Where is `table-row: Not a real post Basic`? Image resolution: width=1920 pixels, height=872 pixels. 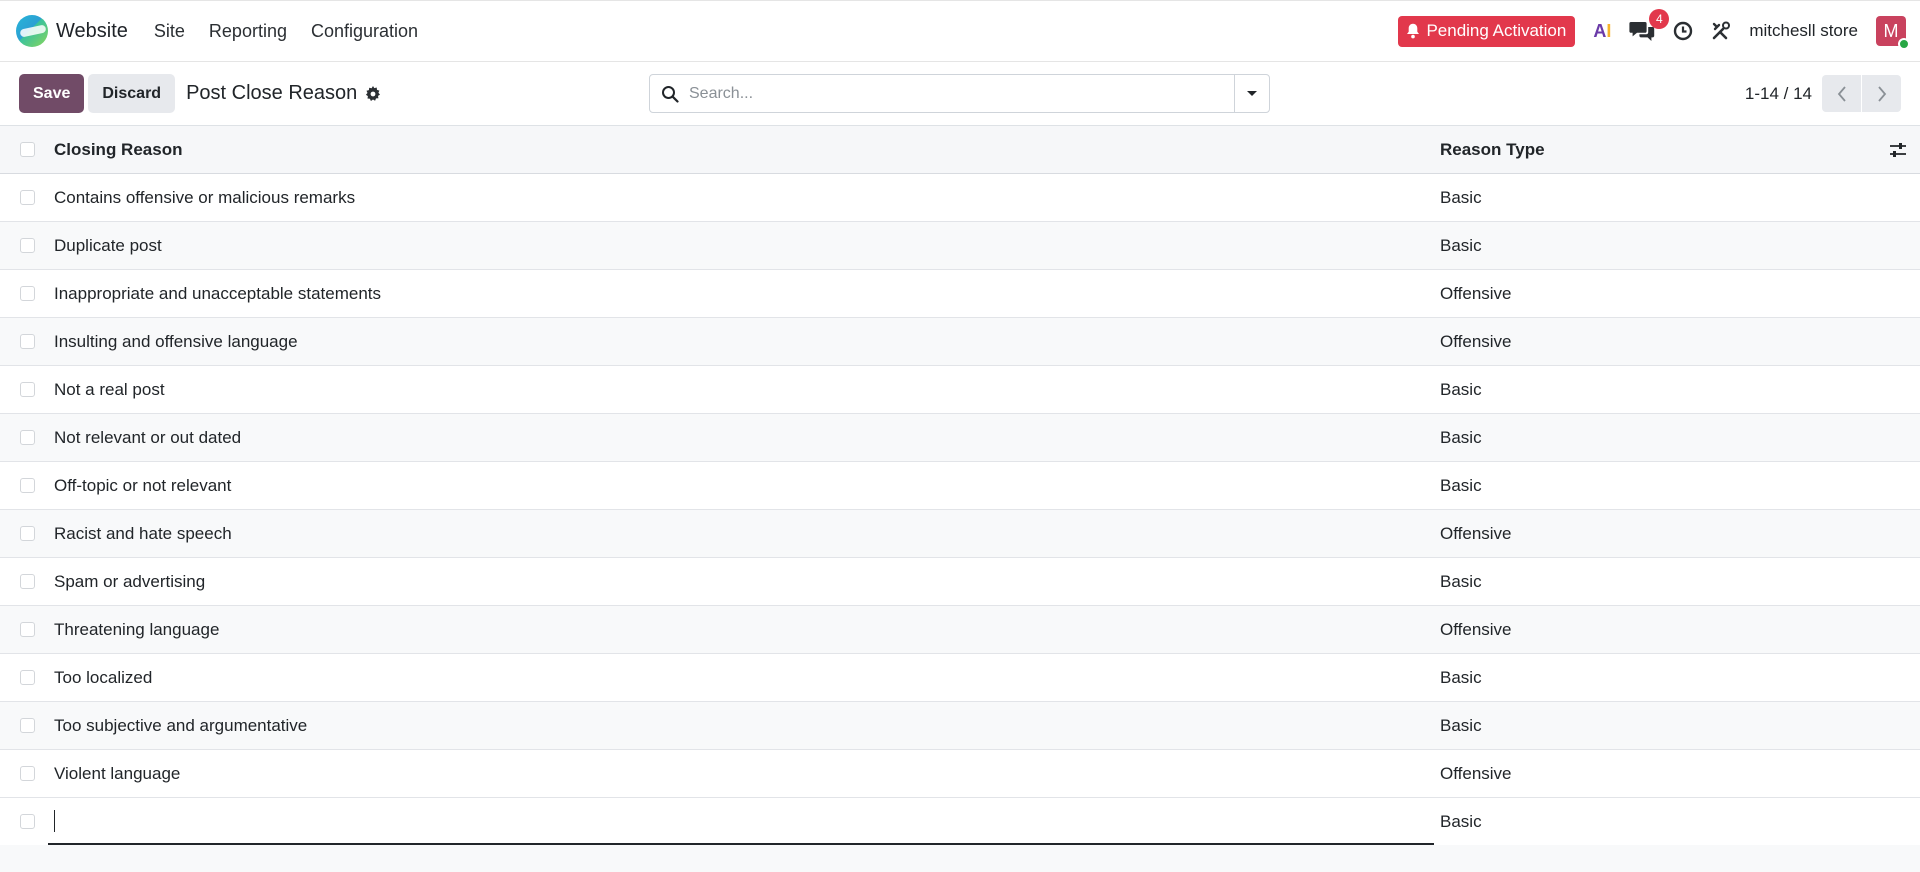
table-row: Not a real post Basic is located at coordinates (960, 390).